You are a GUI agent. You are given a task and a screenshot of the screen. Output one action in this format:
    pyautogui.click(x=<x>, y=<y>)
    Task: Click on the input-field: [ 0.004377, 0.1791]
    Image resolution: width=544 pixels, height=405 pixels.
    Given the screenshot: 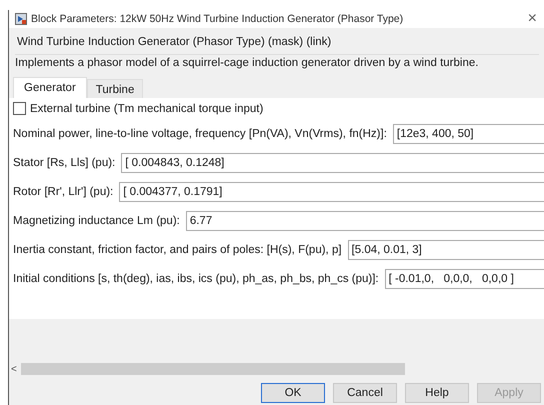 What is the action you would take?
    pyautogui.click(x=331, y=192)
    